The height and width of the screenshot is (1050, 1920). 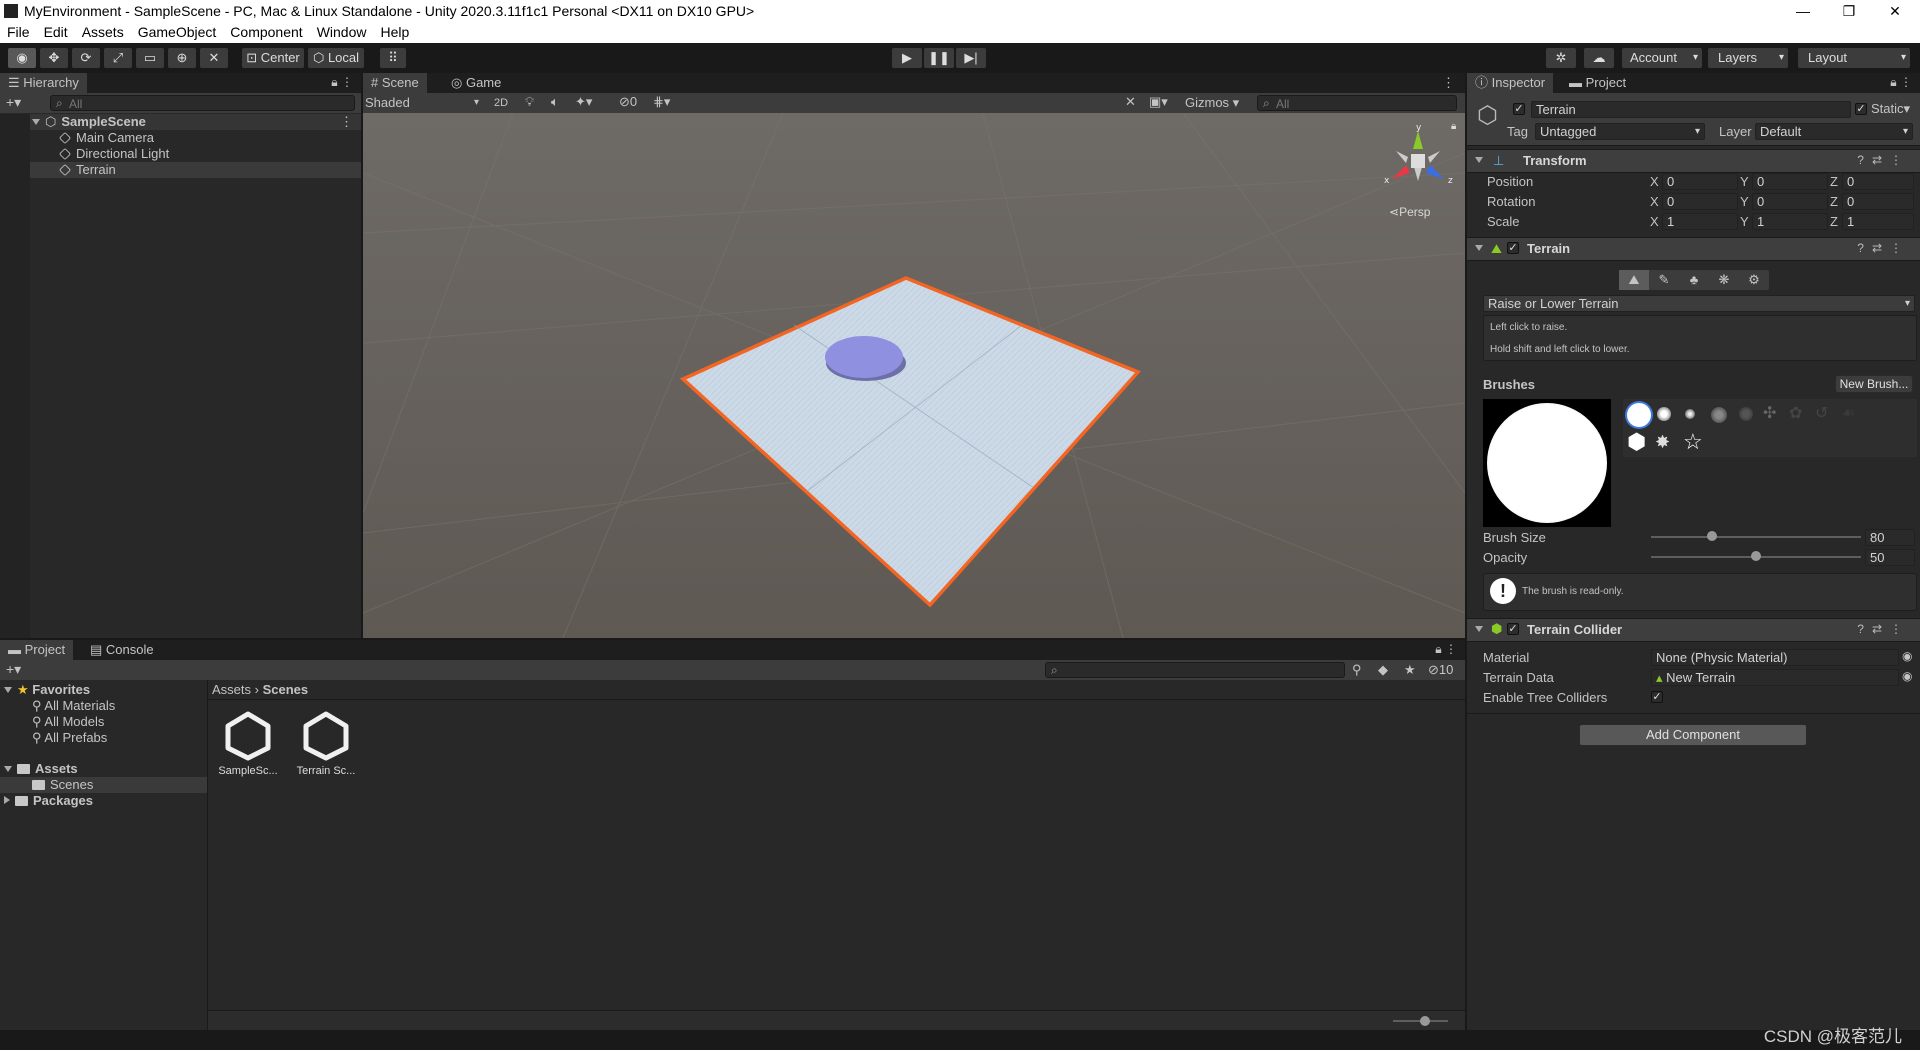 What do you see at coordinates (1803, 11) in the screenshot?
I see `minimize-button: —` at bounding box center [1803, 11].